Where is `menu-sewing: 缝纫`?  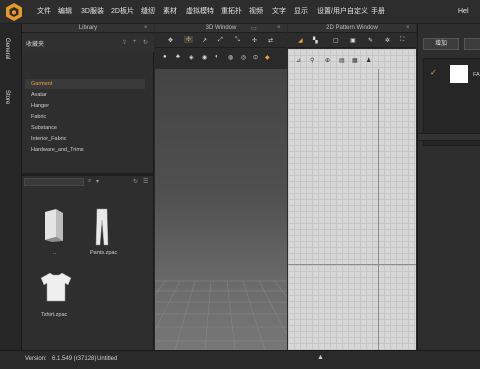 menu-sewing: 缝纫 is located at coordinates (148, 12).